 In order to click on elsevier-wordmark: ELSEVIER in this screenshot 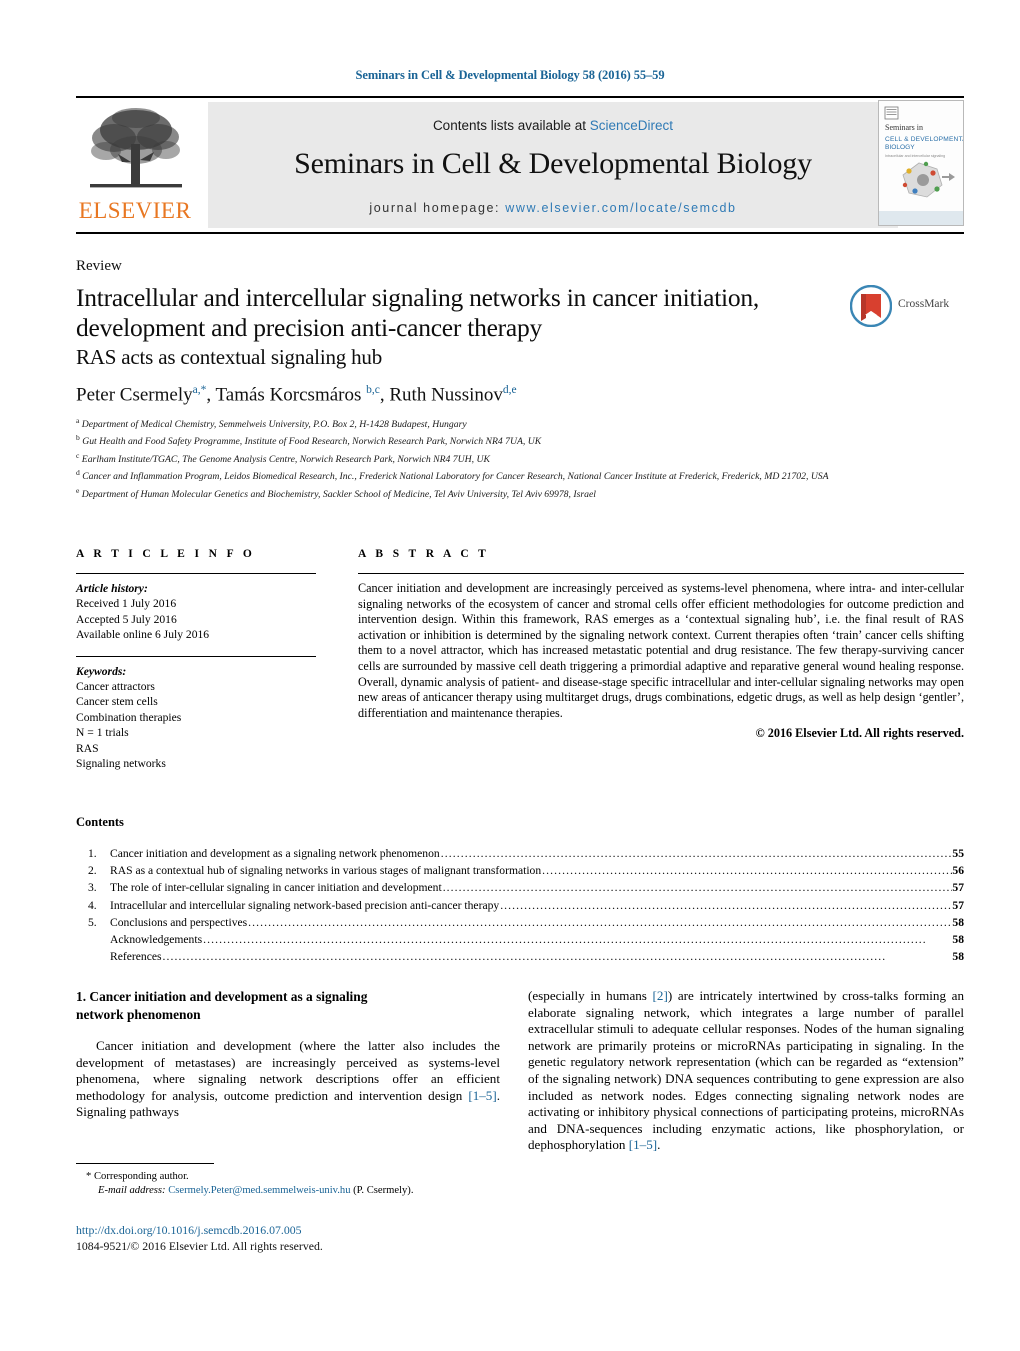, I will do `click(135, 210)`.